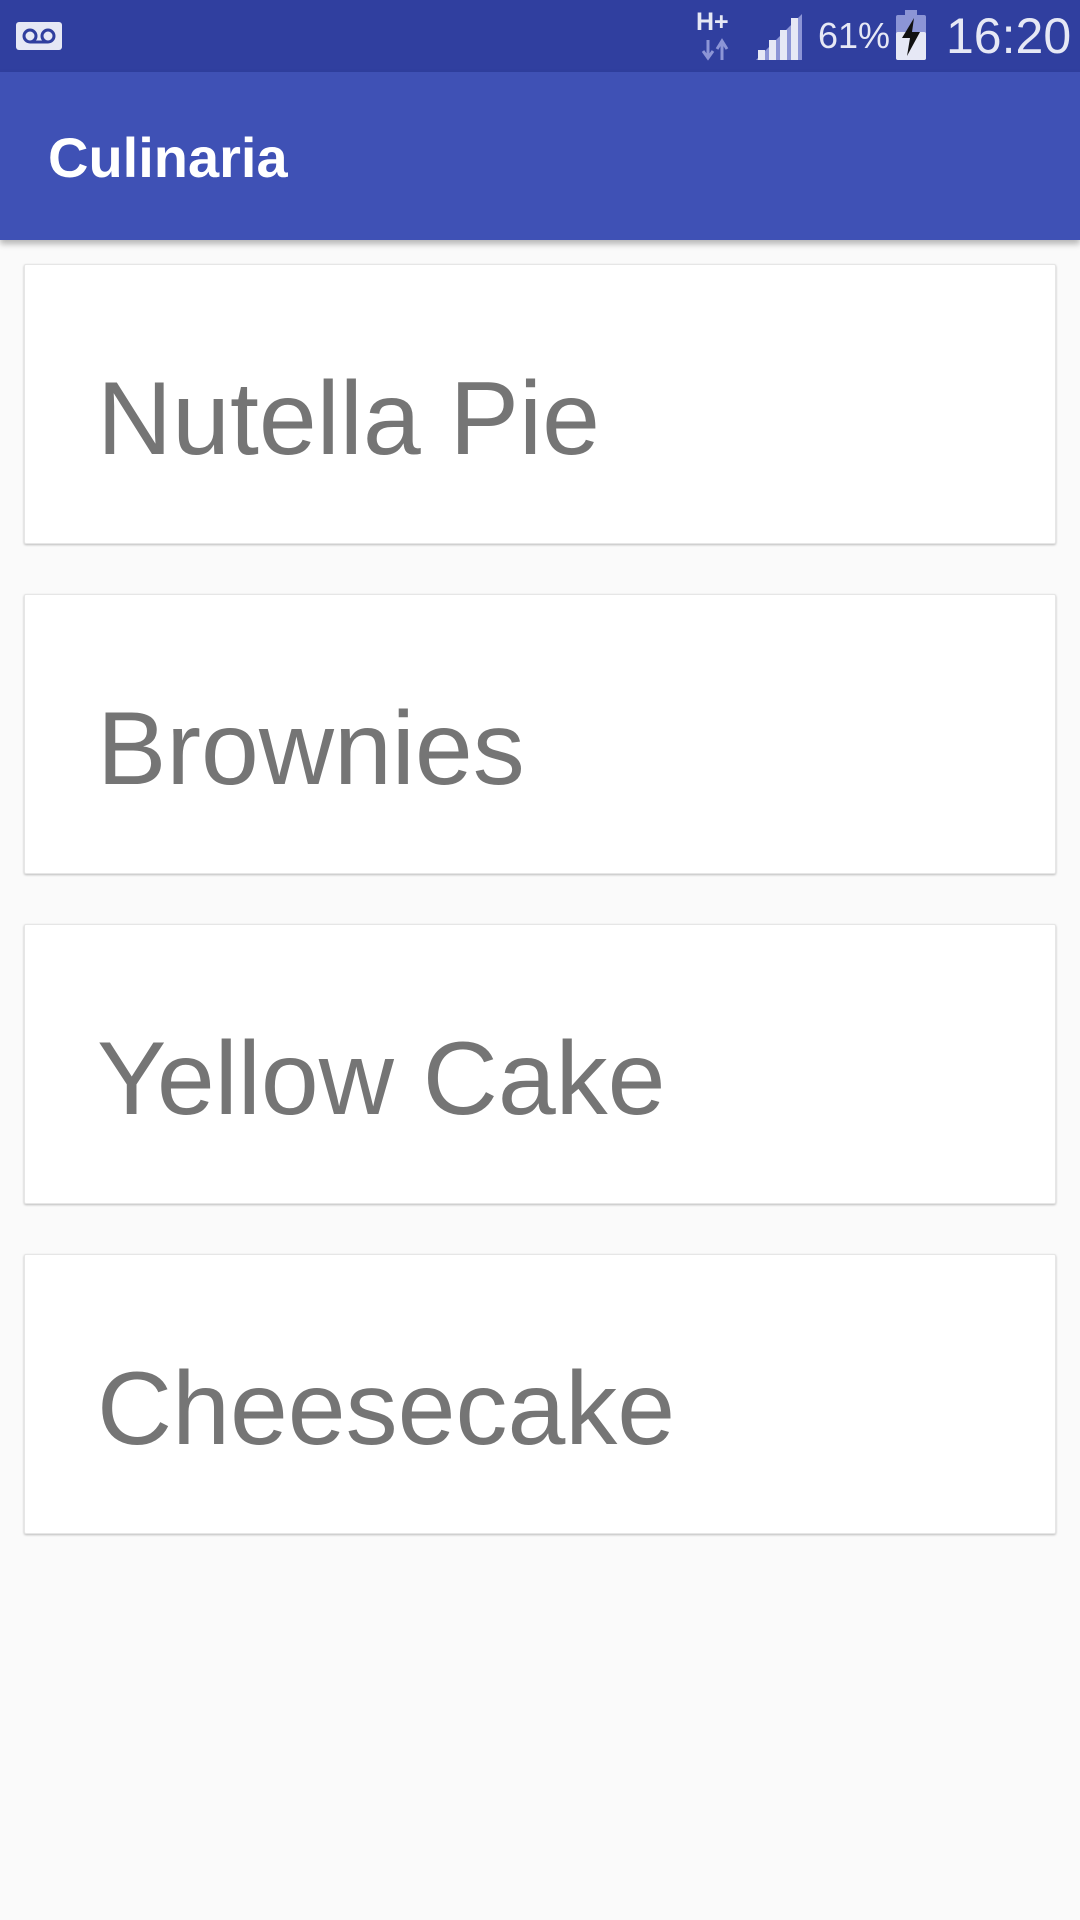  Describe the element at coordinates (386, 1409) in the screenshot. I see `recipe-card-label: Cheesecake` at that location.